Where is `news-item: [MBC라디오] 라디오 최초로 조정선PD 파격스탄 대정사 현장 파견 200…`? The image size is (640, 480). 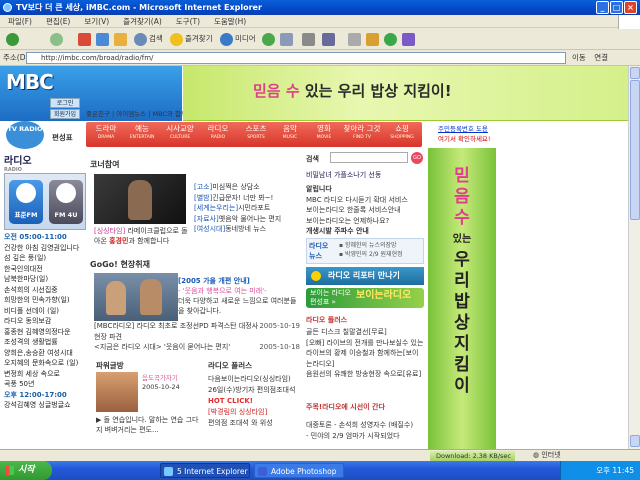 news-item: [MBC라디오] 라디오 최초로 조정선PD 파격스탄 대정사 현장 파견 200… is located at coordinates (197, 331).